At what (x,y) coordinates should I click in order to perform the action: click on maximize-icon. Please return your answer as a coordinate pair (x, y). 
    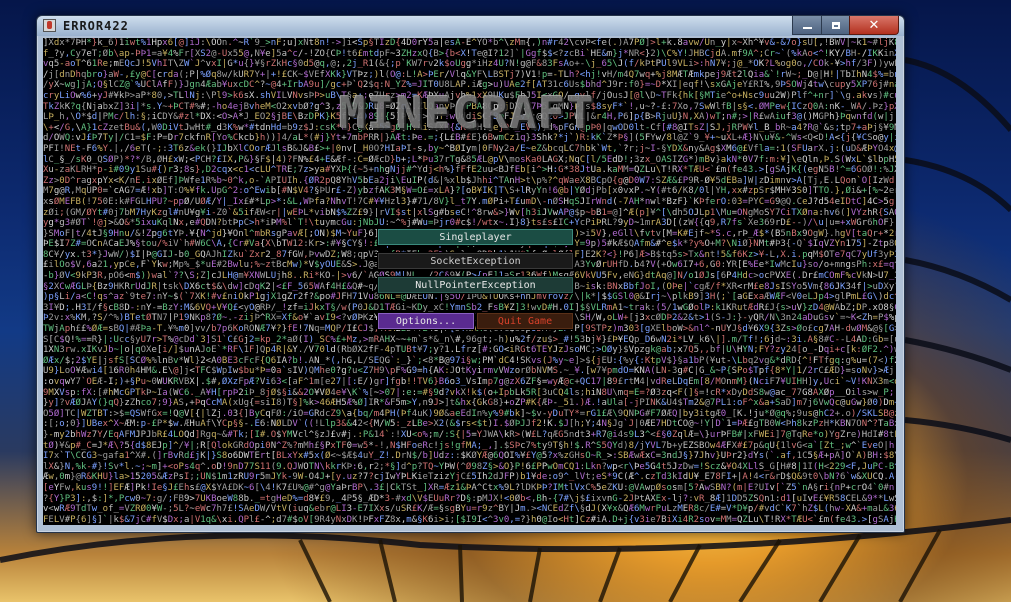
    Looking at the image, I should click on (835, 25).